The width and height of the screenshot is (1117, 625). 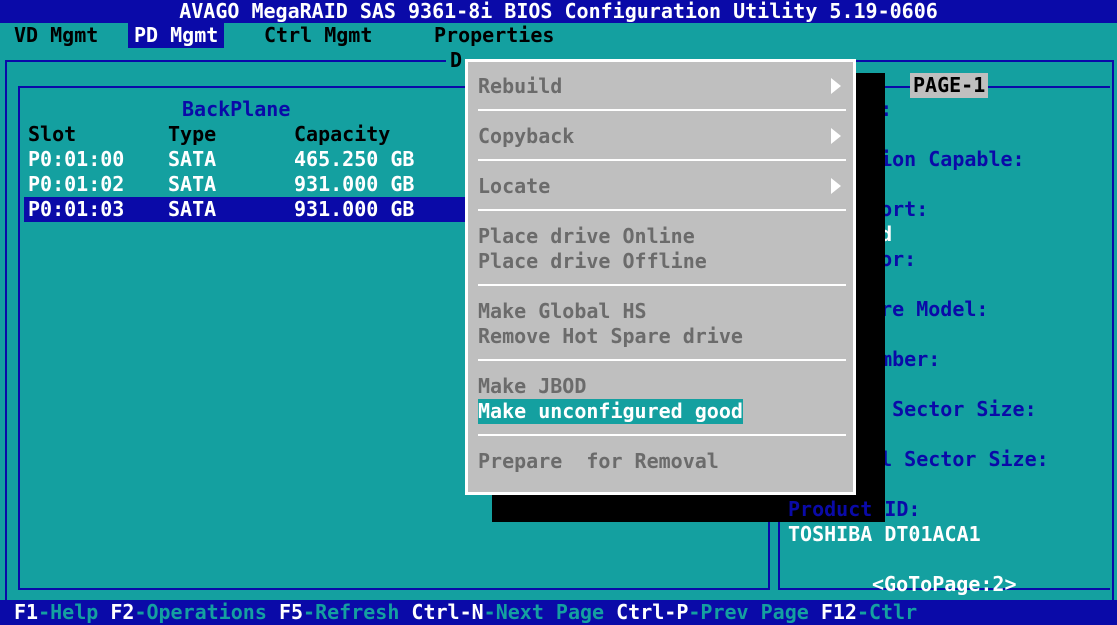 I want to click on menu-item-place-offline: Place drive Offline, so click(x=592, y=261).